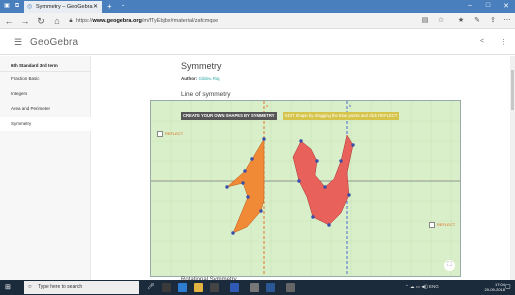 The height and width of the screenshot is (295, 515). Describe the element at coordinates (17, 6) in the screenshot. I see `tab-switch-icon: ⧉` at that location.